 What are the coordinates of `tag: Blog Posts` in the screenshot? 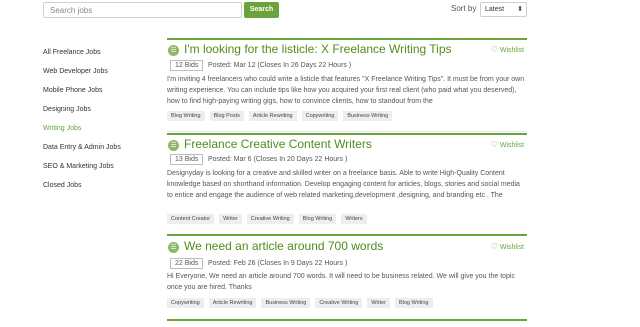 It's located at (226, 116).